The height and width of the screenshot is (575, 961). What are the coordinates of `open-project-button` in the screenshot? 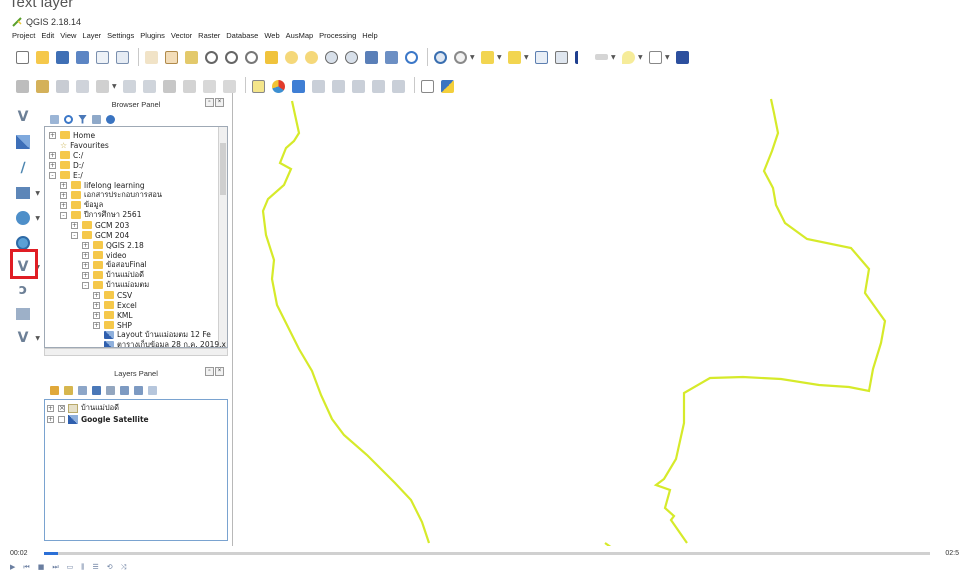 It's located at (42, 57).